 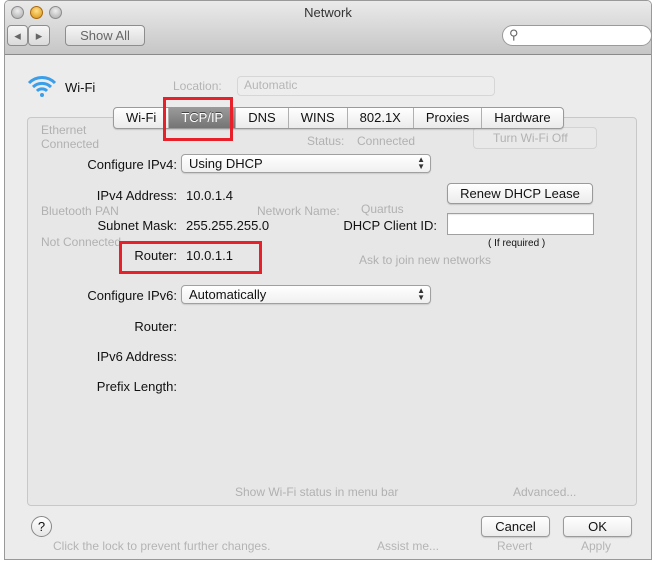 What do you see at coordinates (70, 144) in the screenshot?
I see `bg-service-status: Connected` at bounding box center [70, 144].